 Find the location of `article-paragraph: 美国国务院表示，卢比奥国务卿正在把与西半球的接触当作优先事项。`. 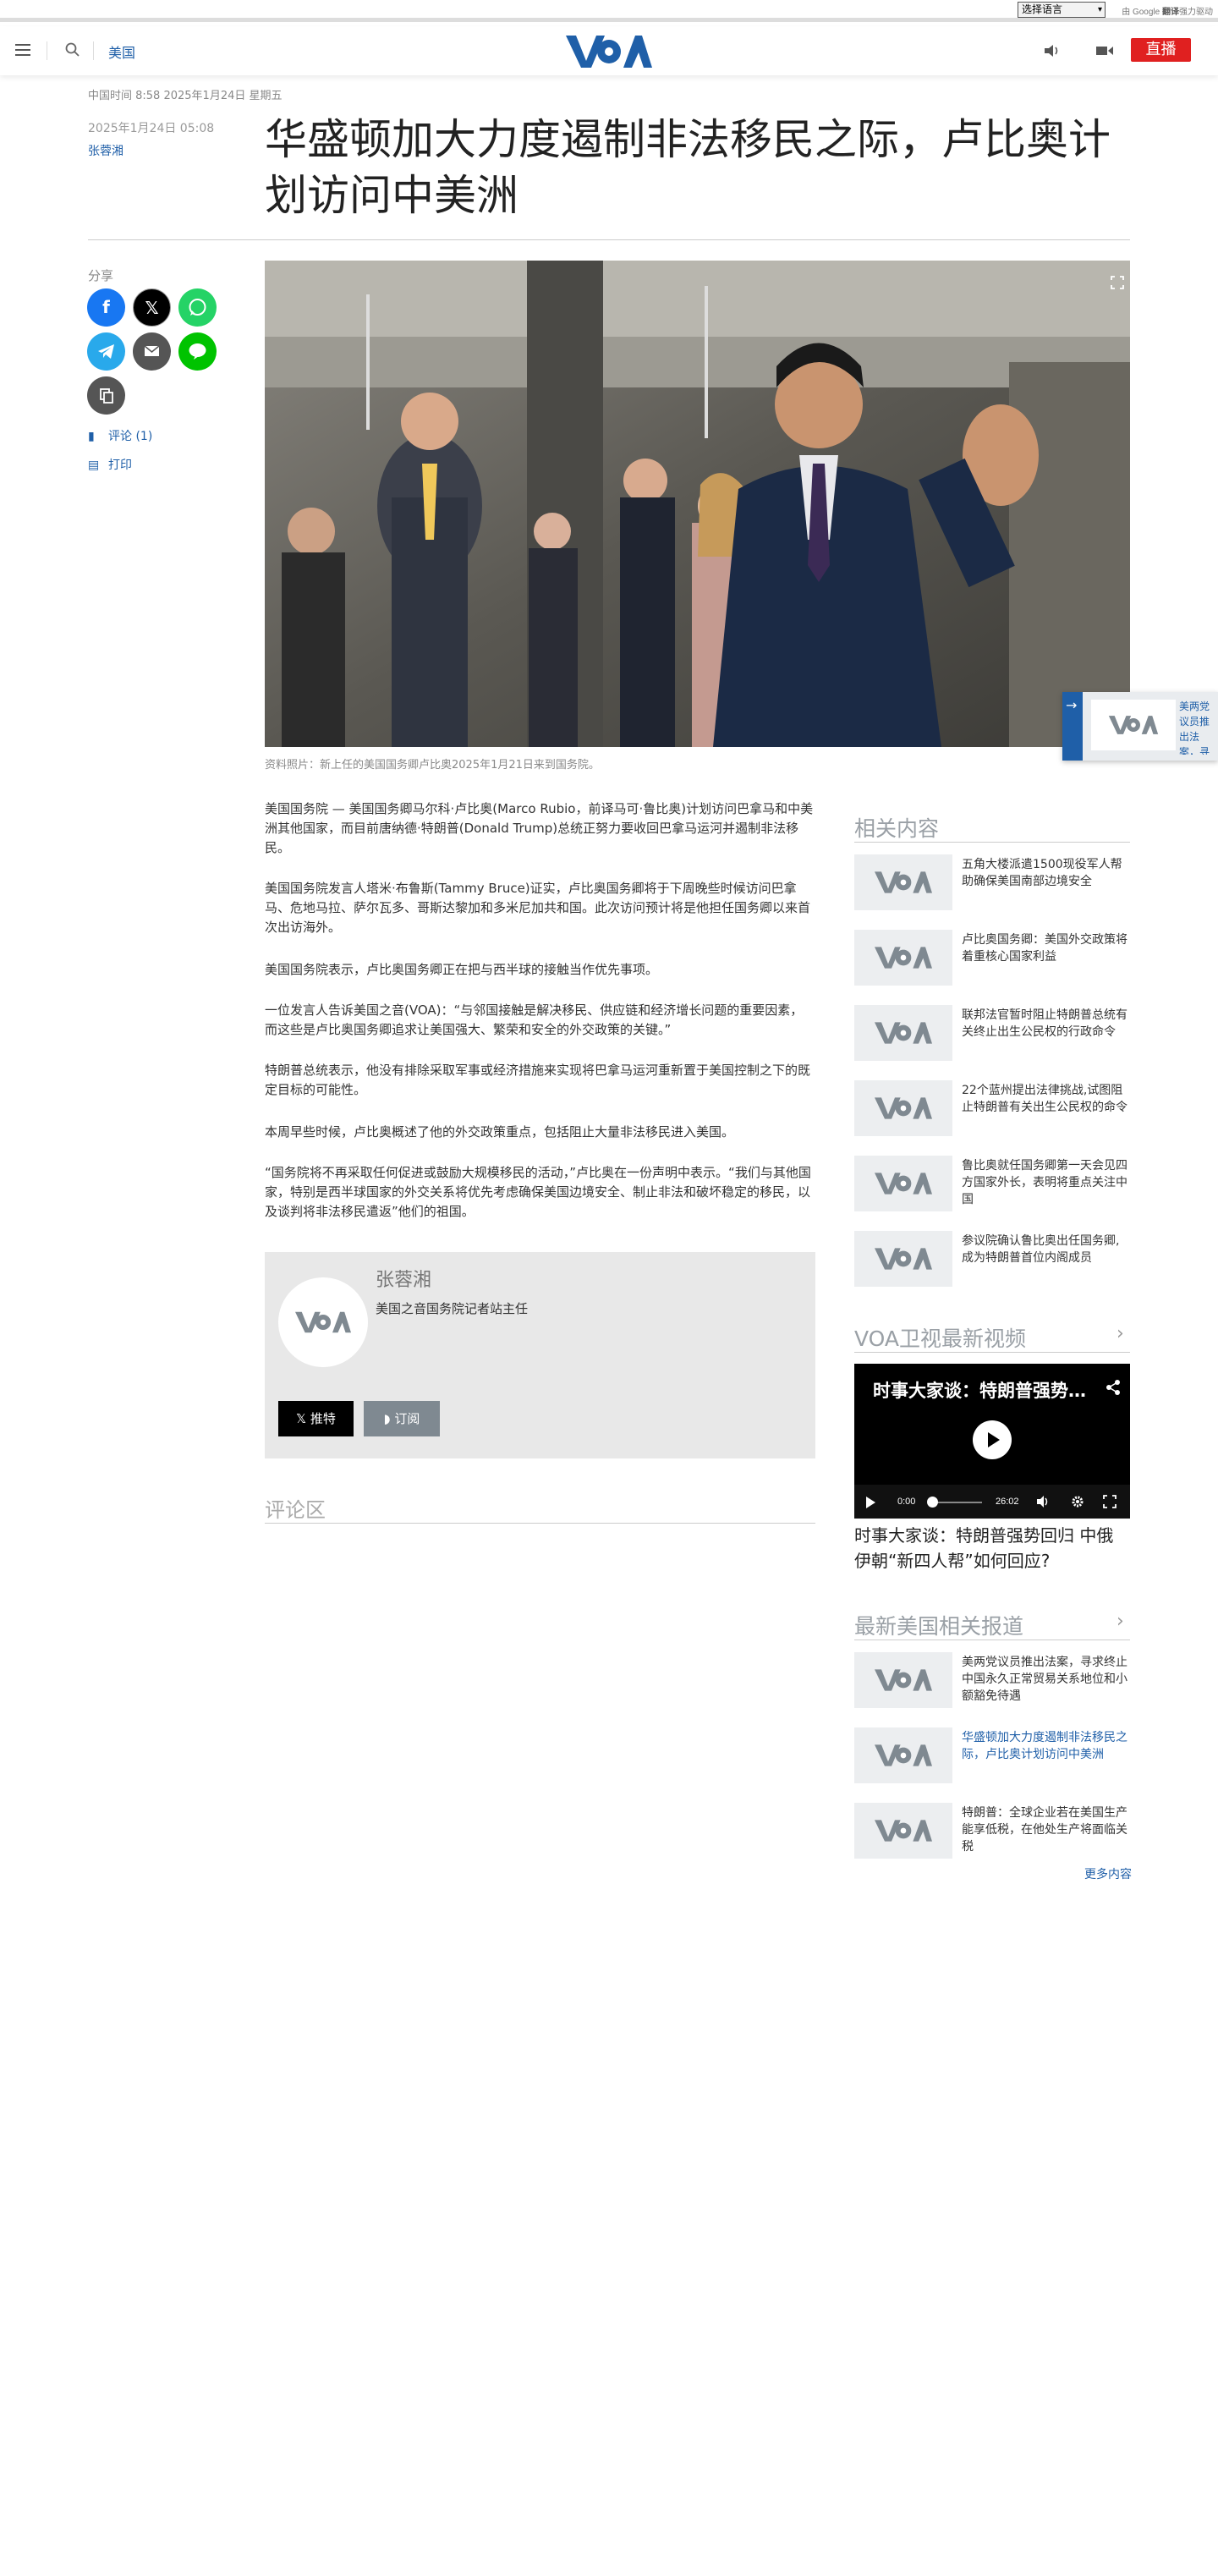

article-paragraph: 美国国务院表示，卢比奥国务卿正在把与西半球的接触当作优先事项。 is located at coordinates (462, 970).